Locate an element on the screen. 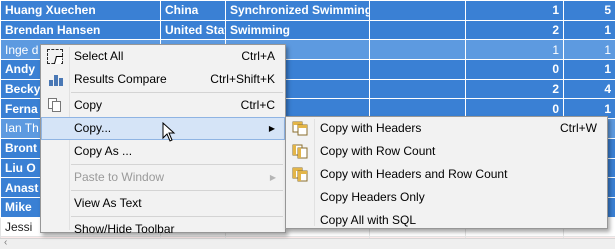 Image resolution: width=615 pixels, height=249 pixels. mouse-cursor-icon is located at coordinates (169, 132).